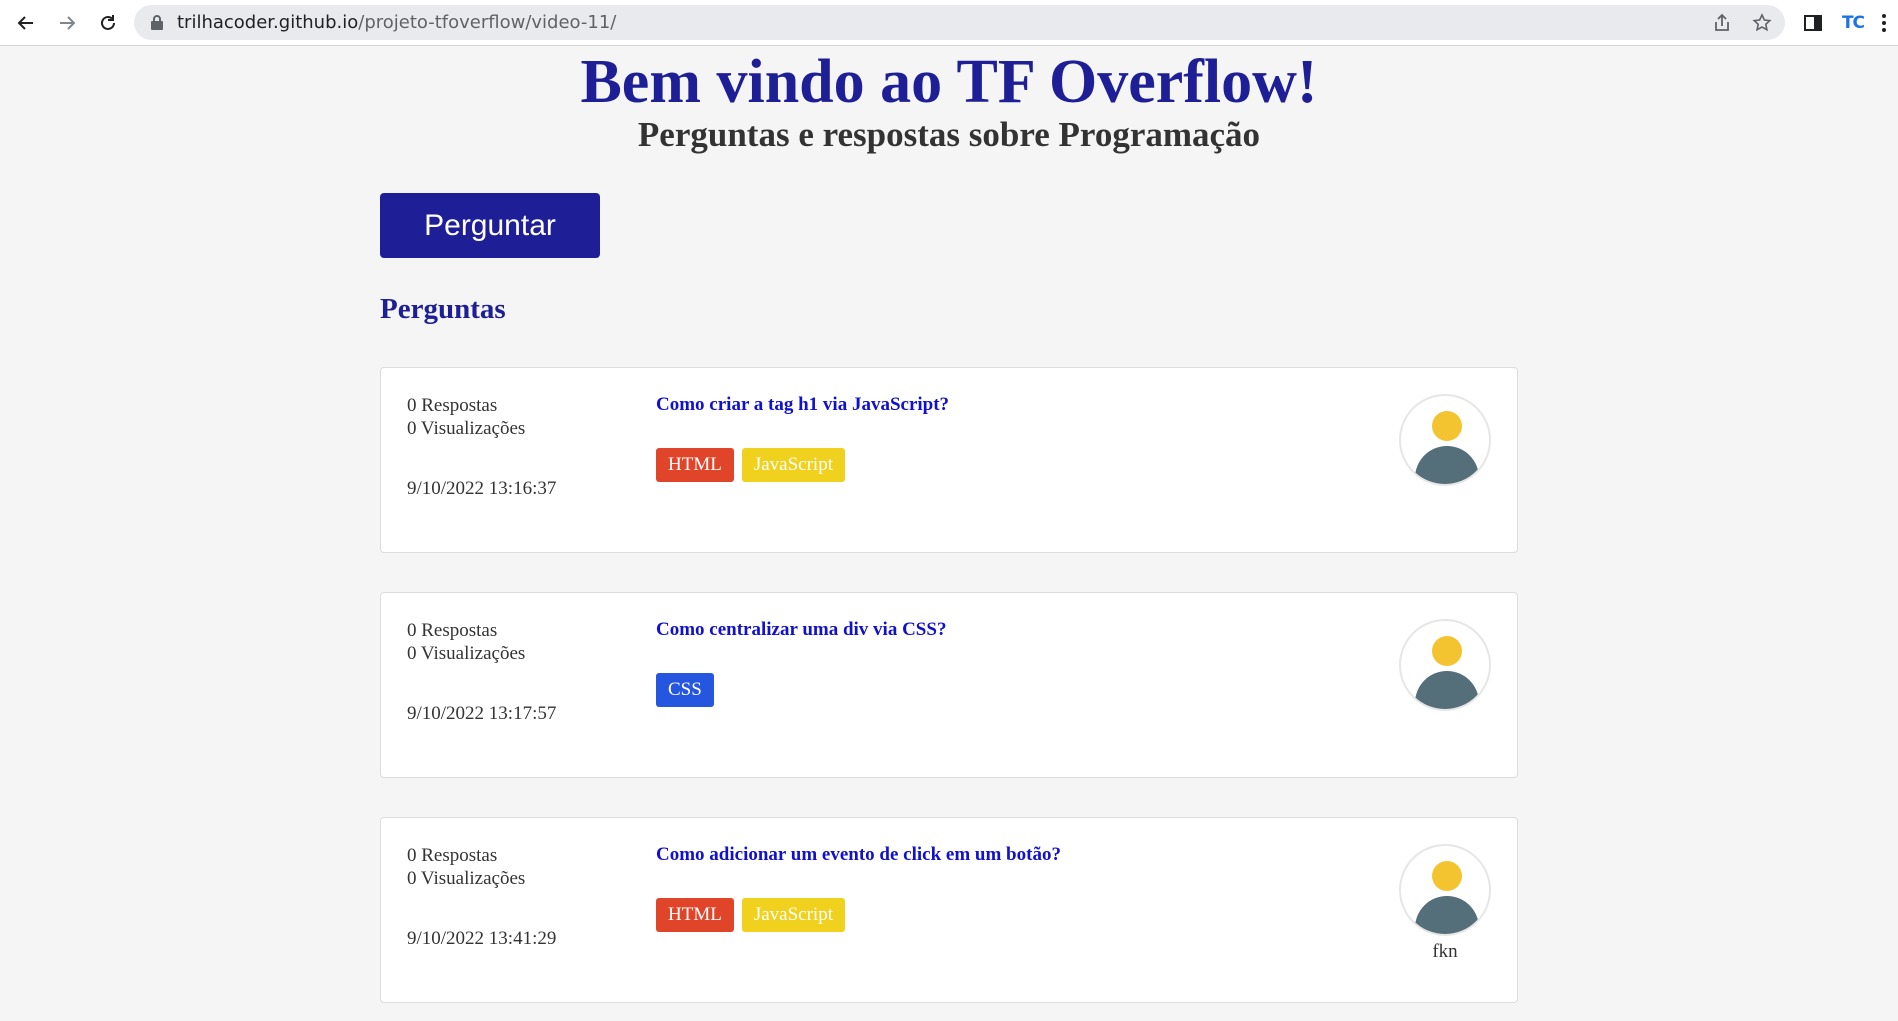 This screenshot has width=1898, height=1021. I want to click on forward-arrow-icon, so click(67, 23).